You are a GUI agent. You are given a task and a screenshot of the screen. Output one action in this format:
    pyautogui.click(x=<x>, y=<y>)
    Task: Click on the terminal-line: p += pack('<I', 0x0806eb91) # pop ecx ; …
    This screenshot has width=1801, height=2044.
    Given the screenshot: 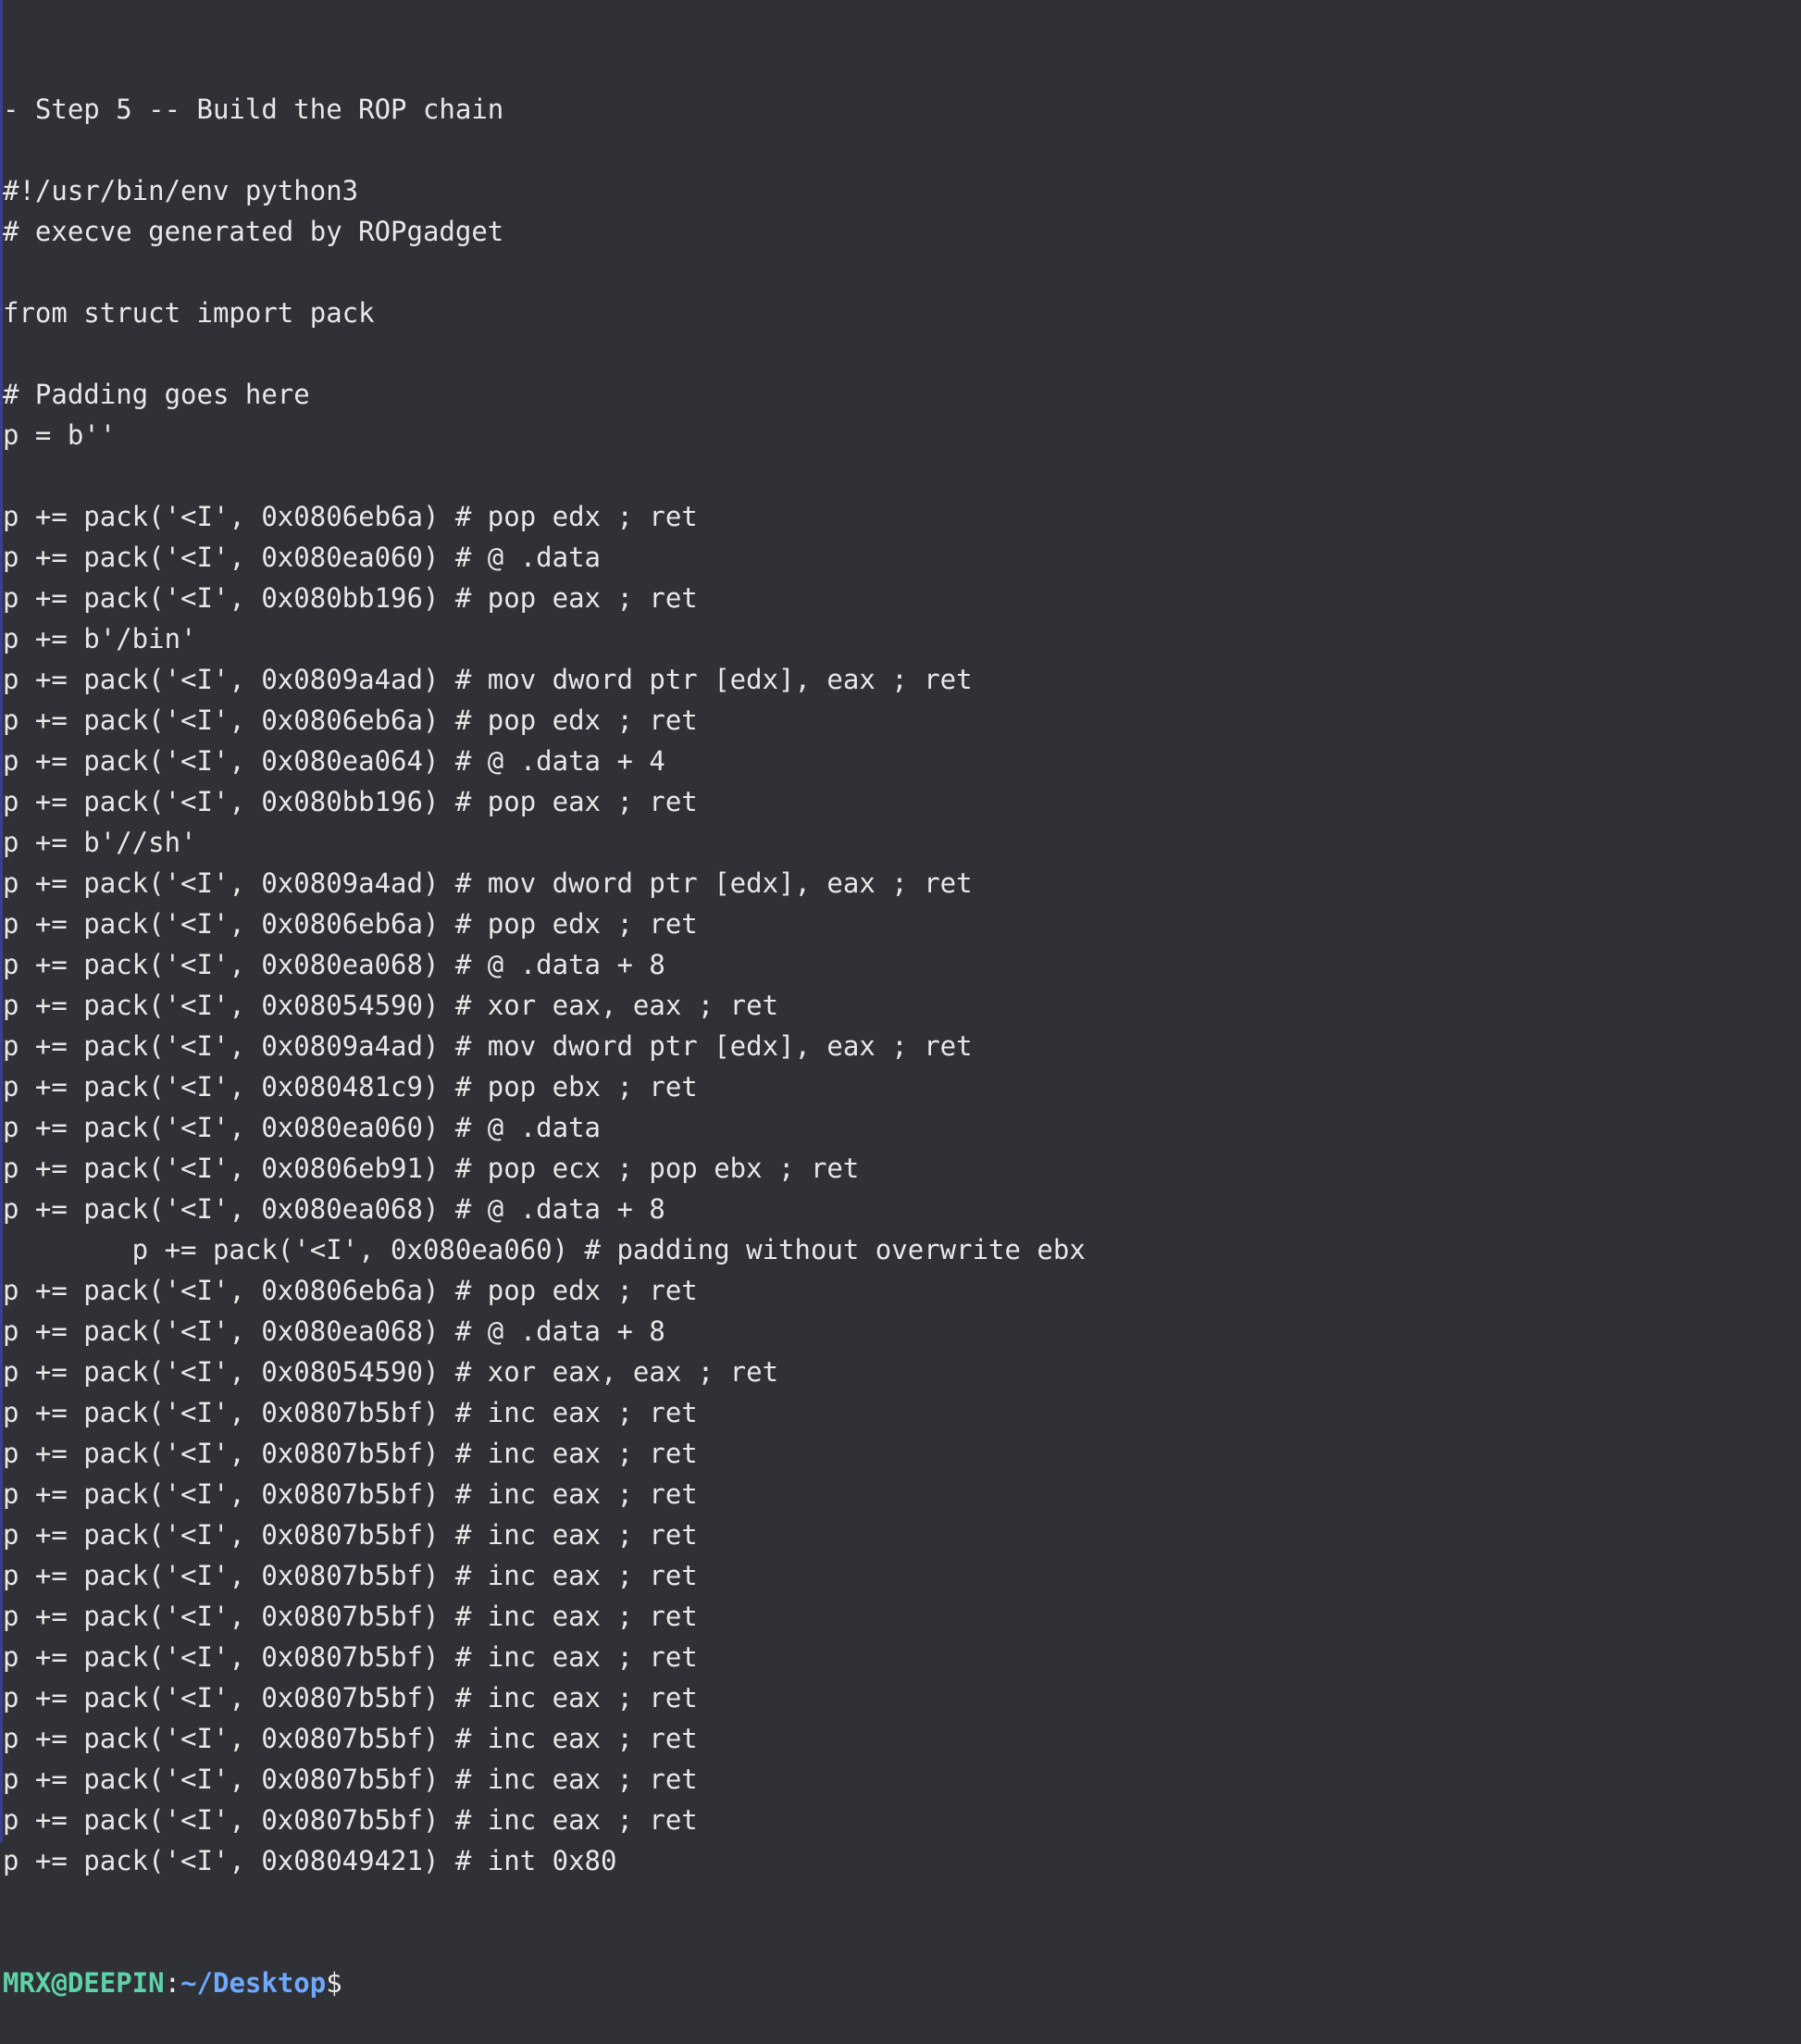 What is the action you would take?
    pyautogui.click(x=431, y=1168)
    